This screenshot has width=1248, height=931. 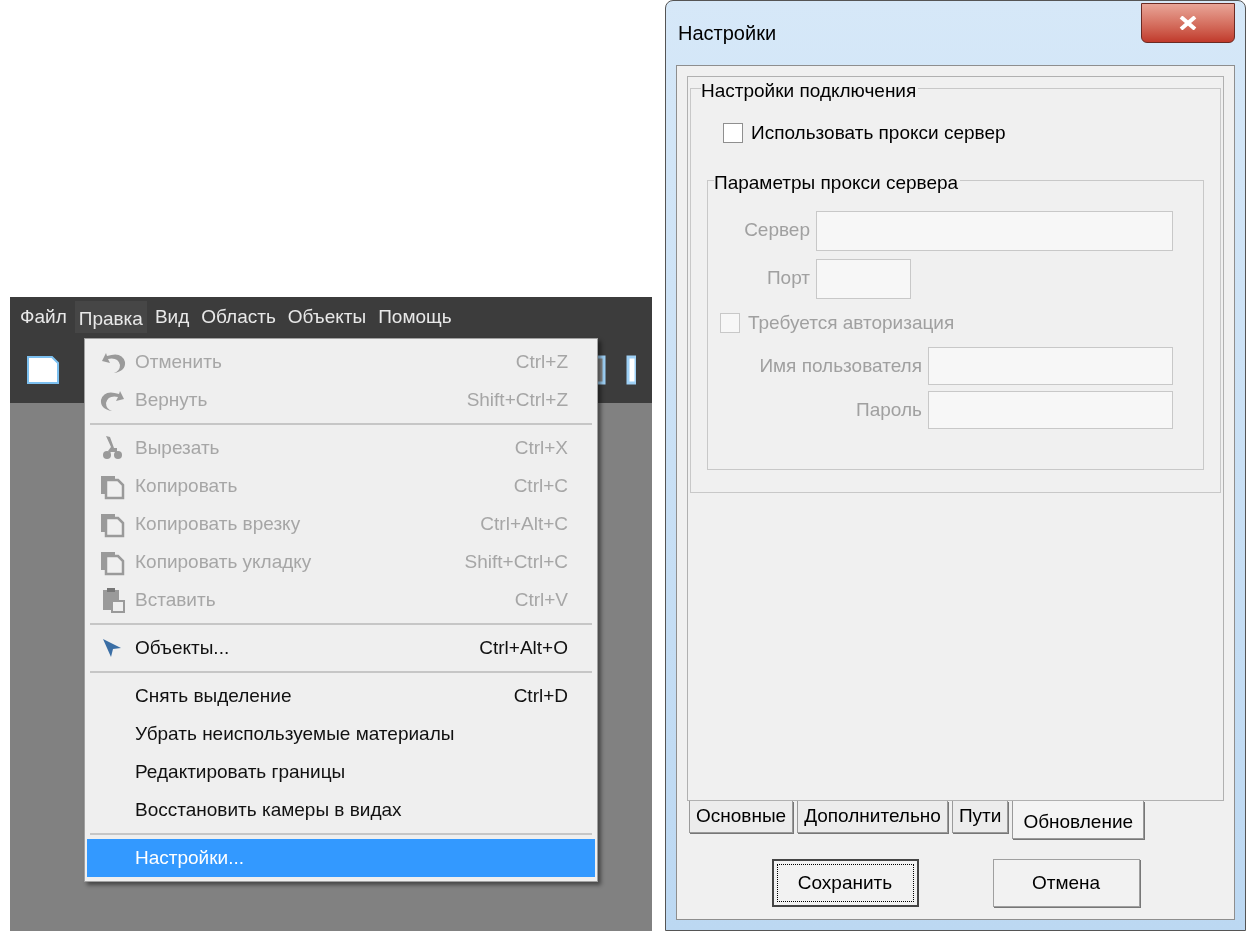 I want to click on close-icon, so click(x=1188, y=23).